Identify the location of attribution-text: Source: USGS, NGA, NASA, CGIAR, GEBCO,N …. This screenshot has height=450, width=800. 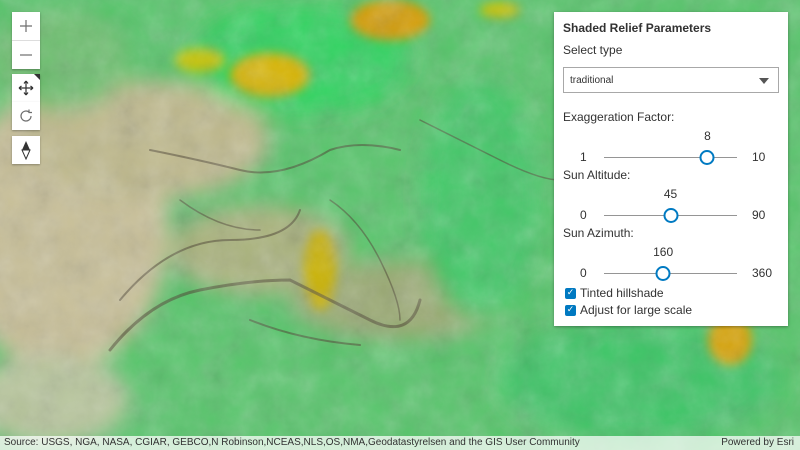
(292, 442).